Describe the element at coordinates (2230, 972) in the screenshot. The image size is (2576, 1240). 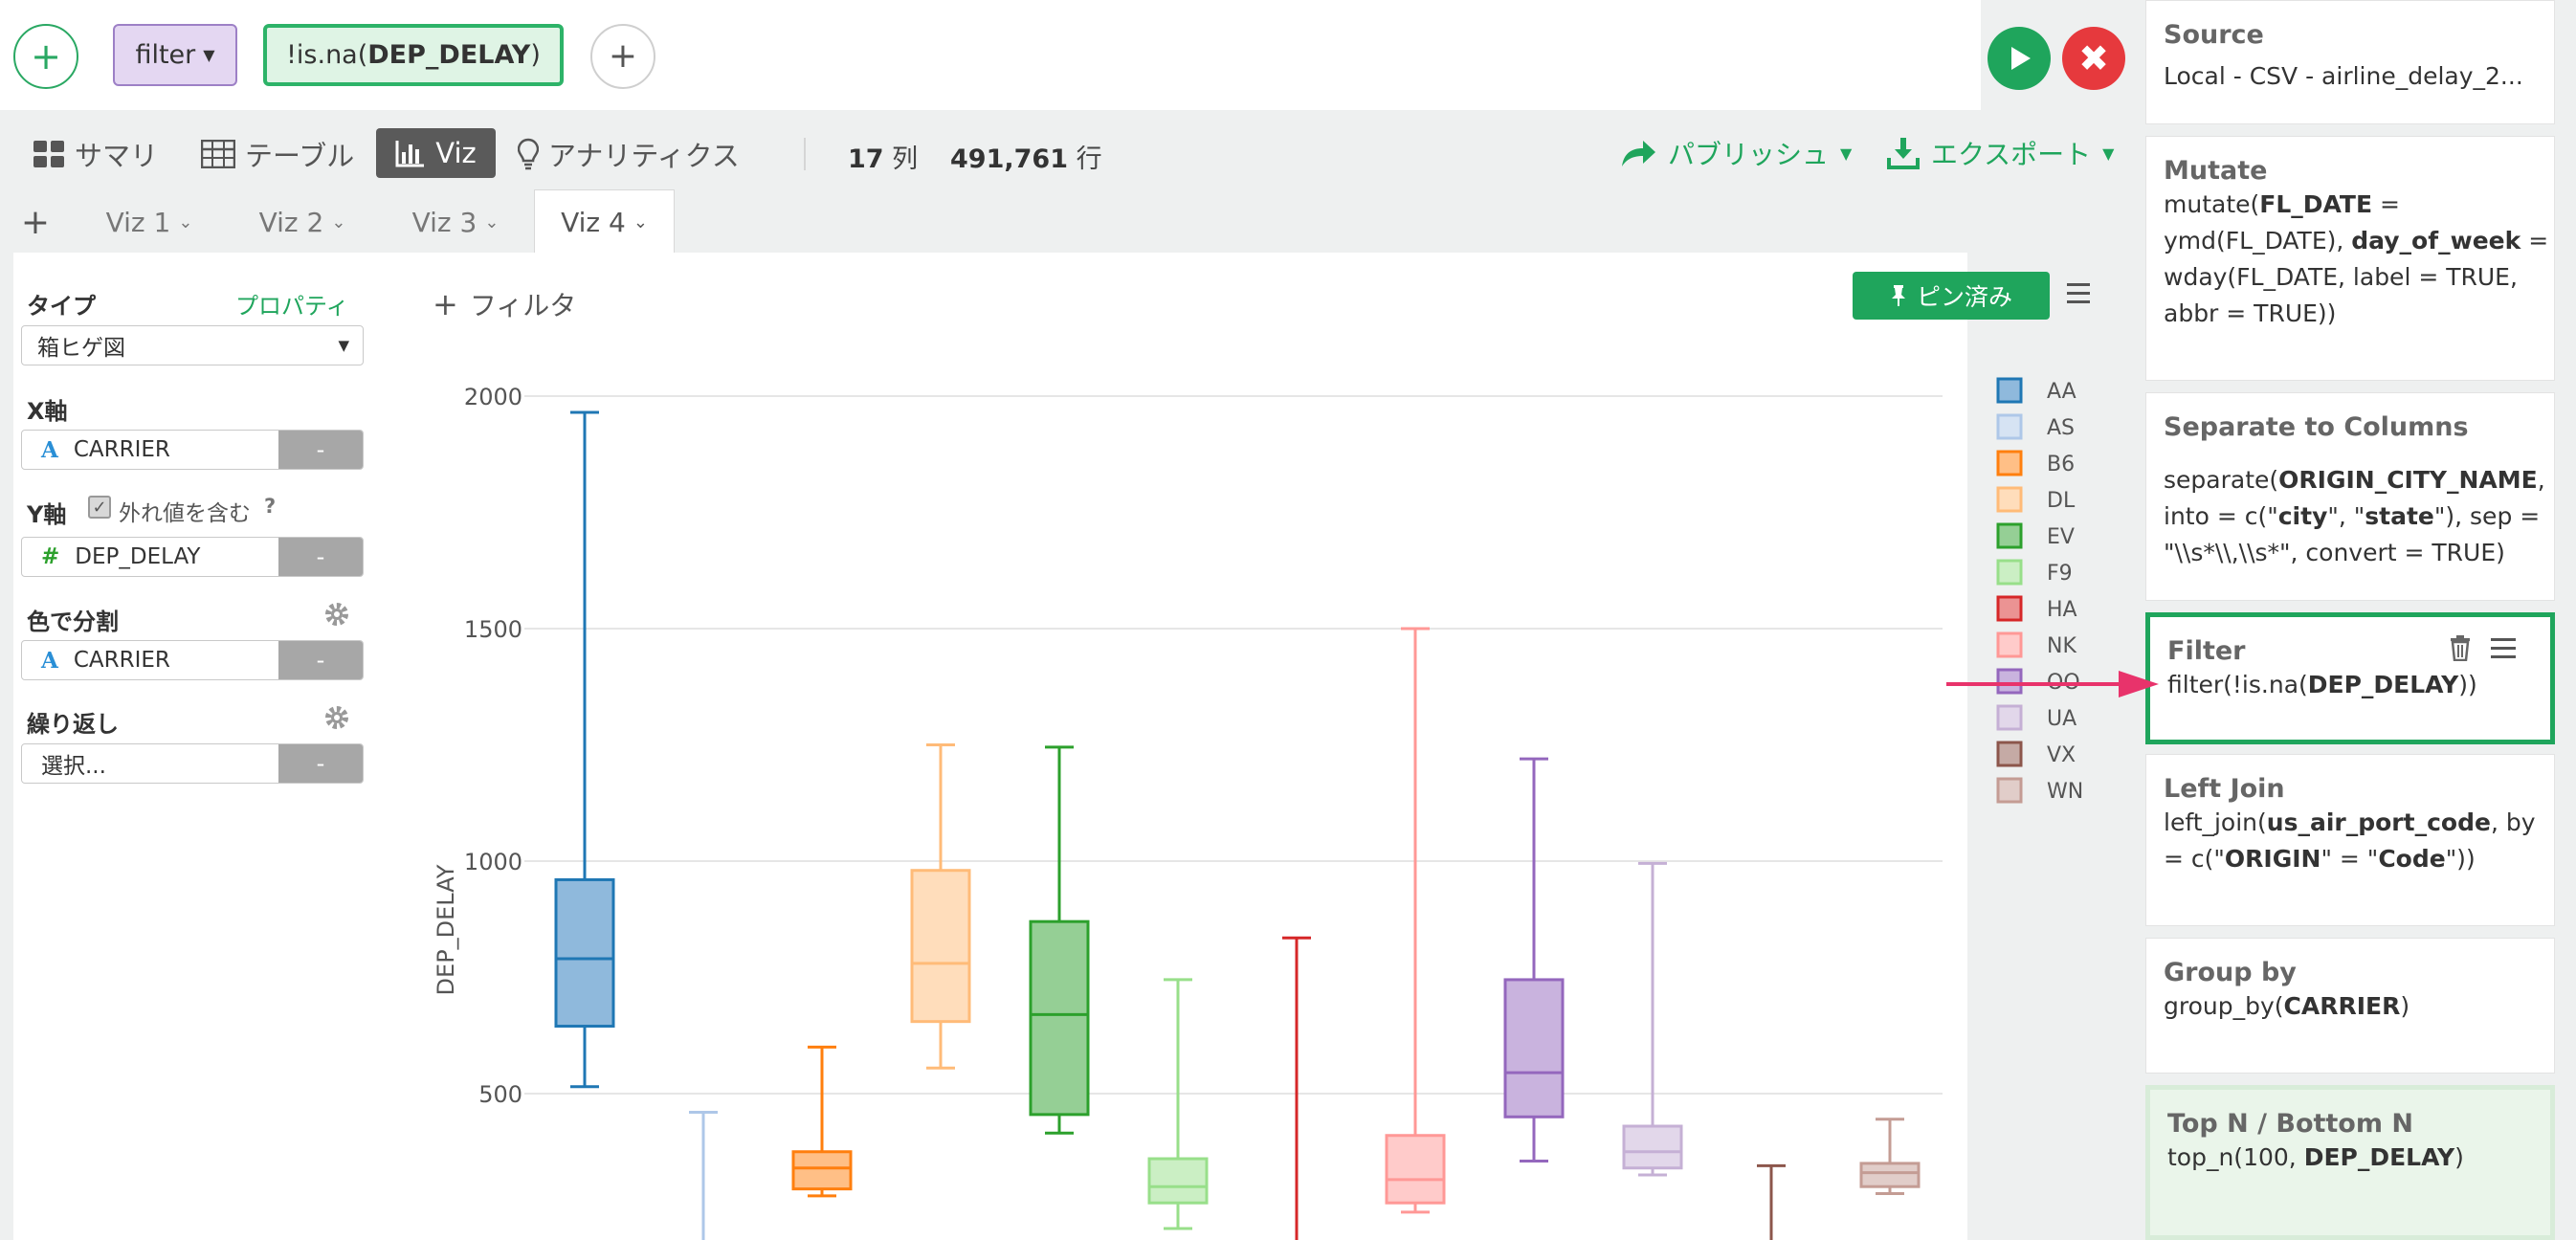
I see `step-title: Group by` at that location.